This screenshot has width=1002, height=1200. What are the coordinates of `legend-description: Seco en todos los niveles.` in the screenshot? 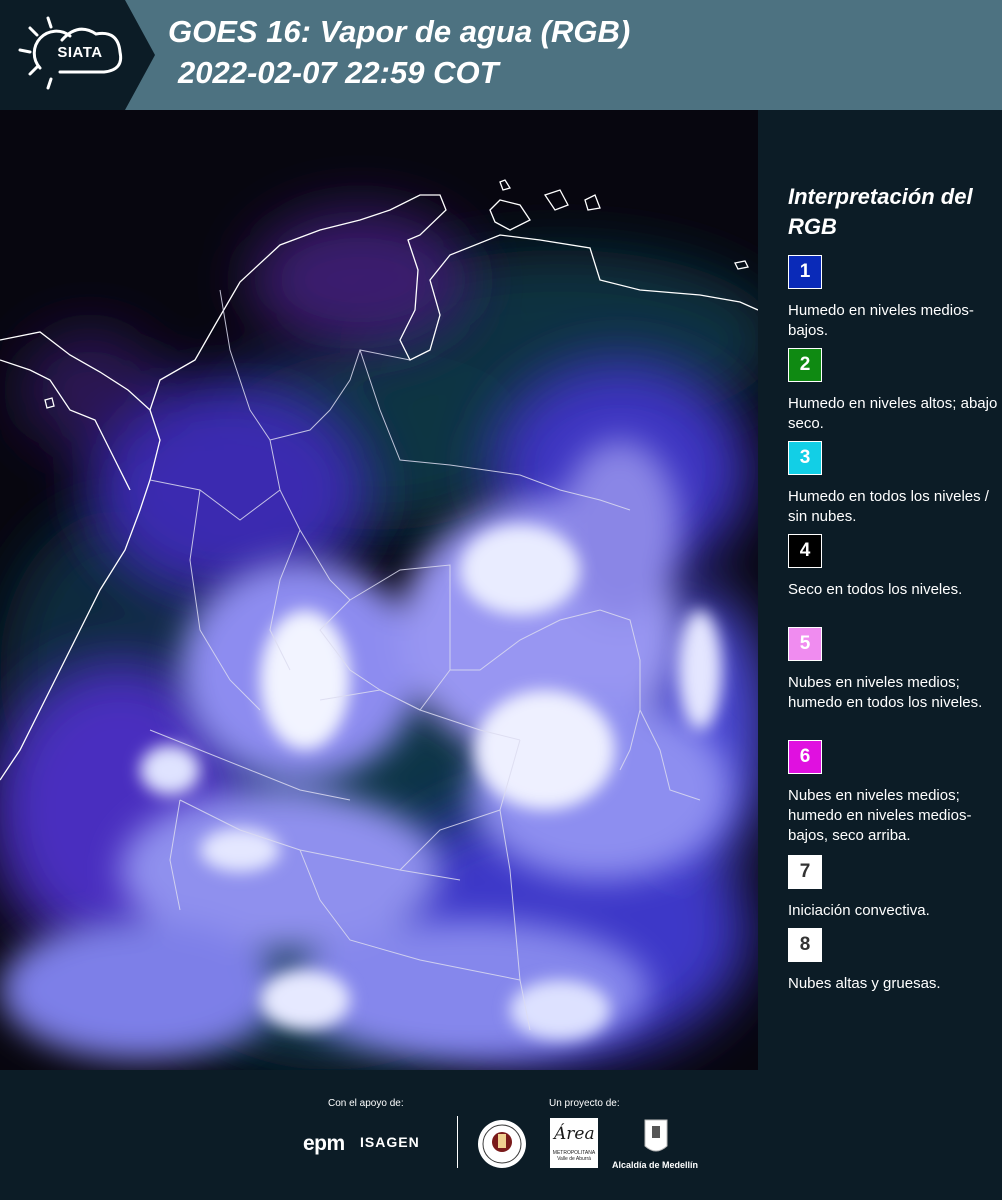 It's located at (875, 589).